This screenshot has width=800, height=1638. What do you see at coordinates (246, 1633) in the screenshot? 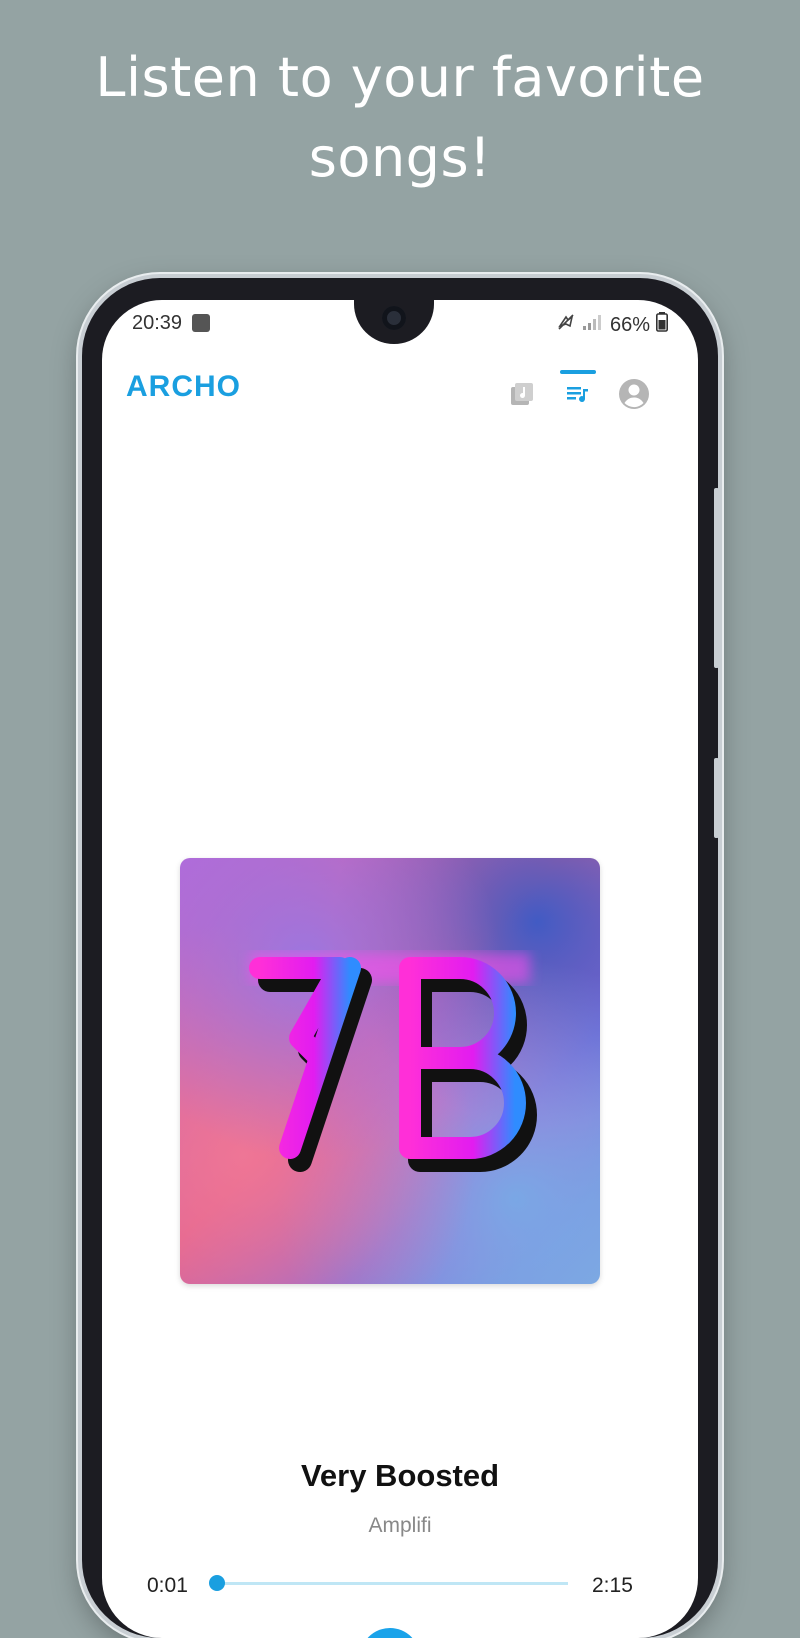
I see `repeat-button` at bounding box center [246, 1633].